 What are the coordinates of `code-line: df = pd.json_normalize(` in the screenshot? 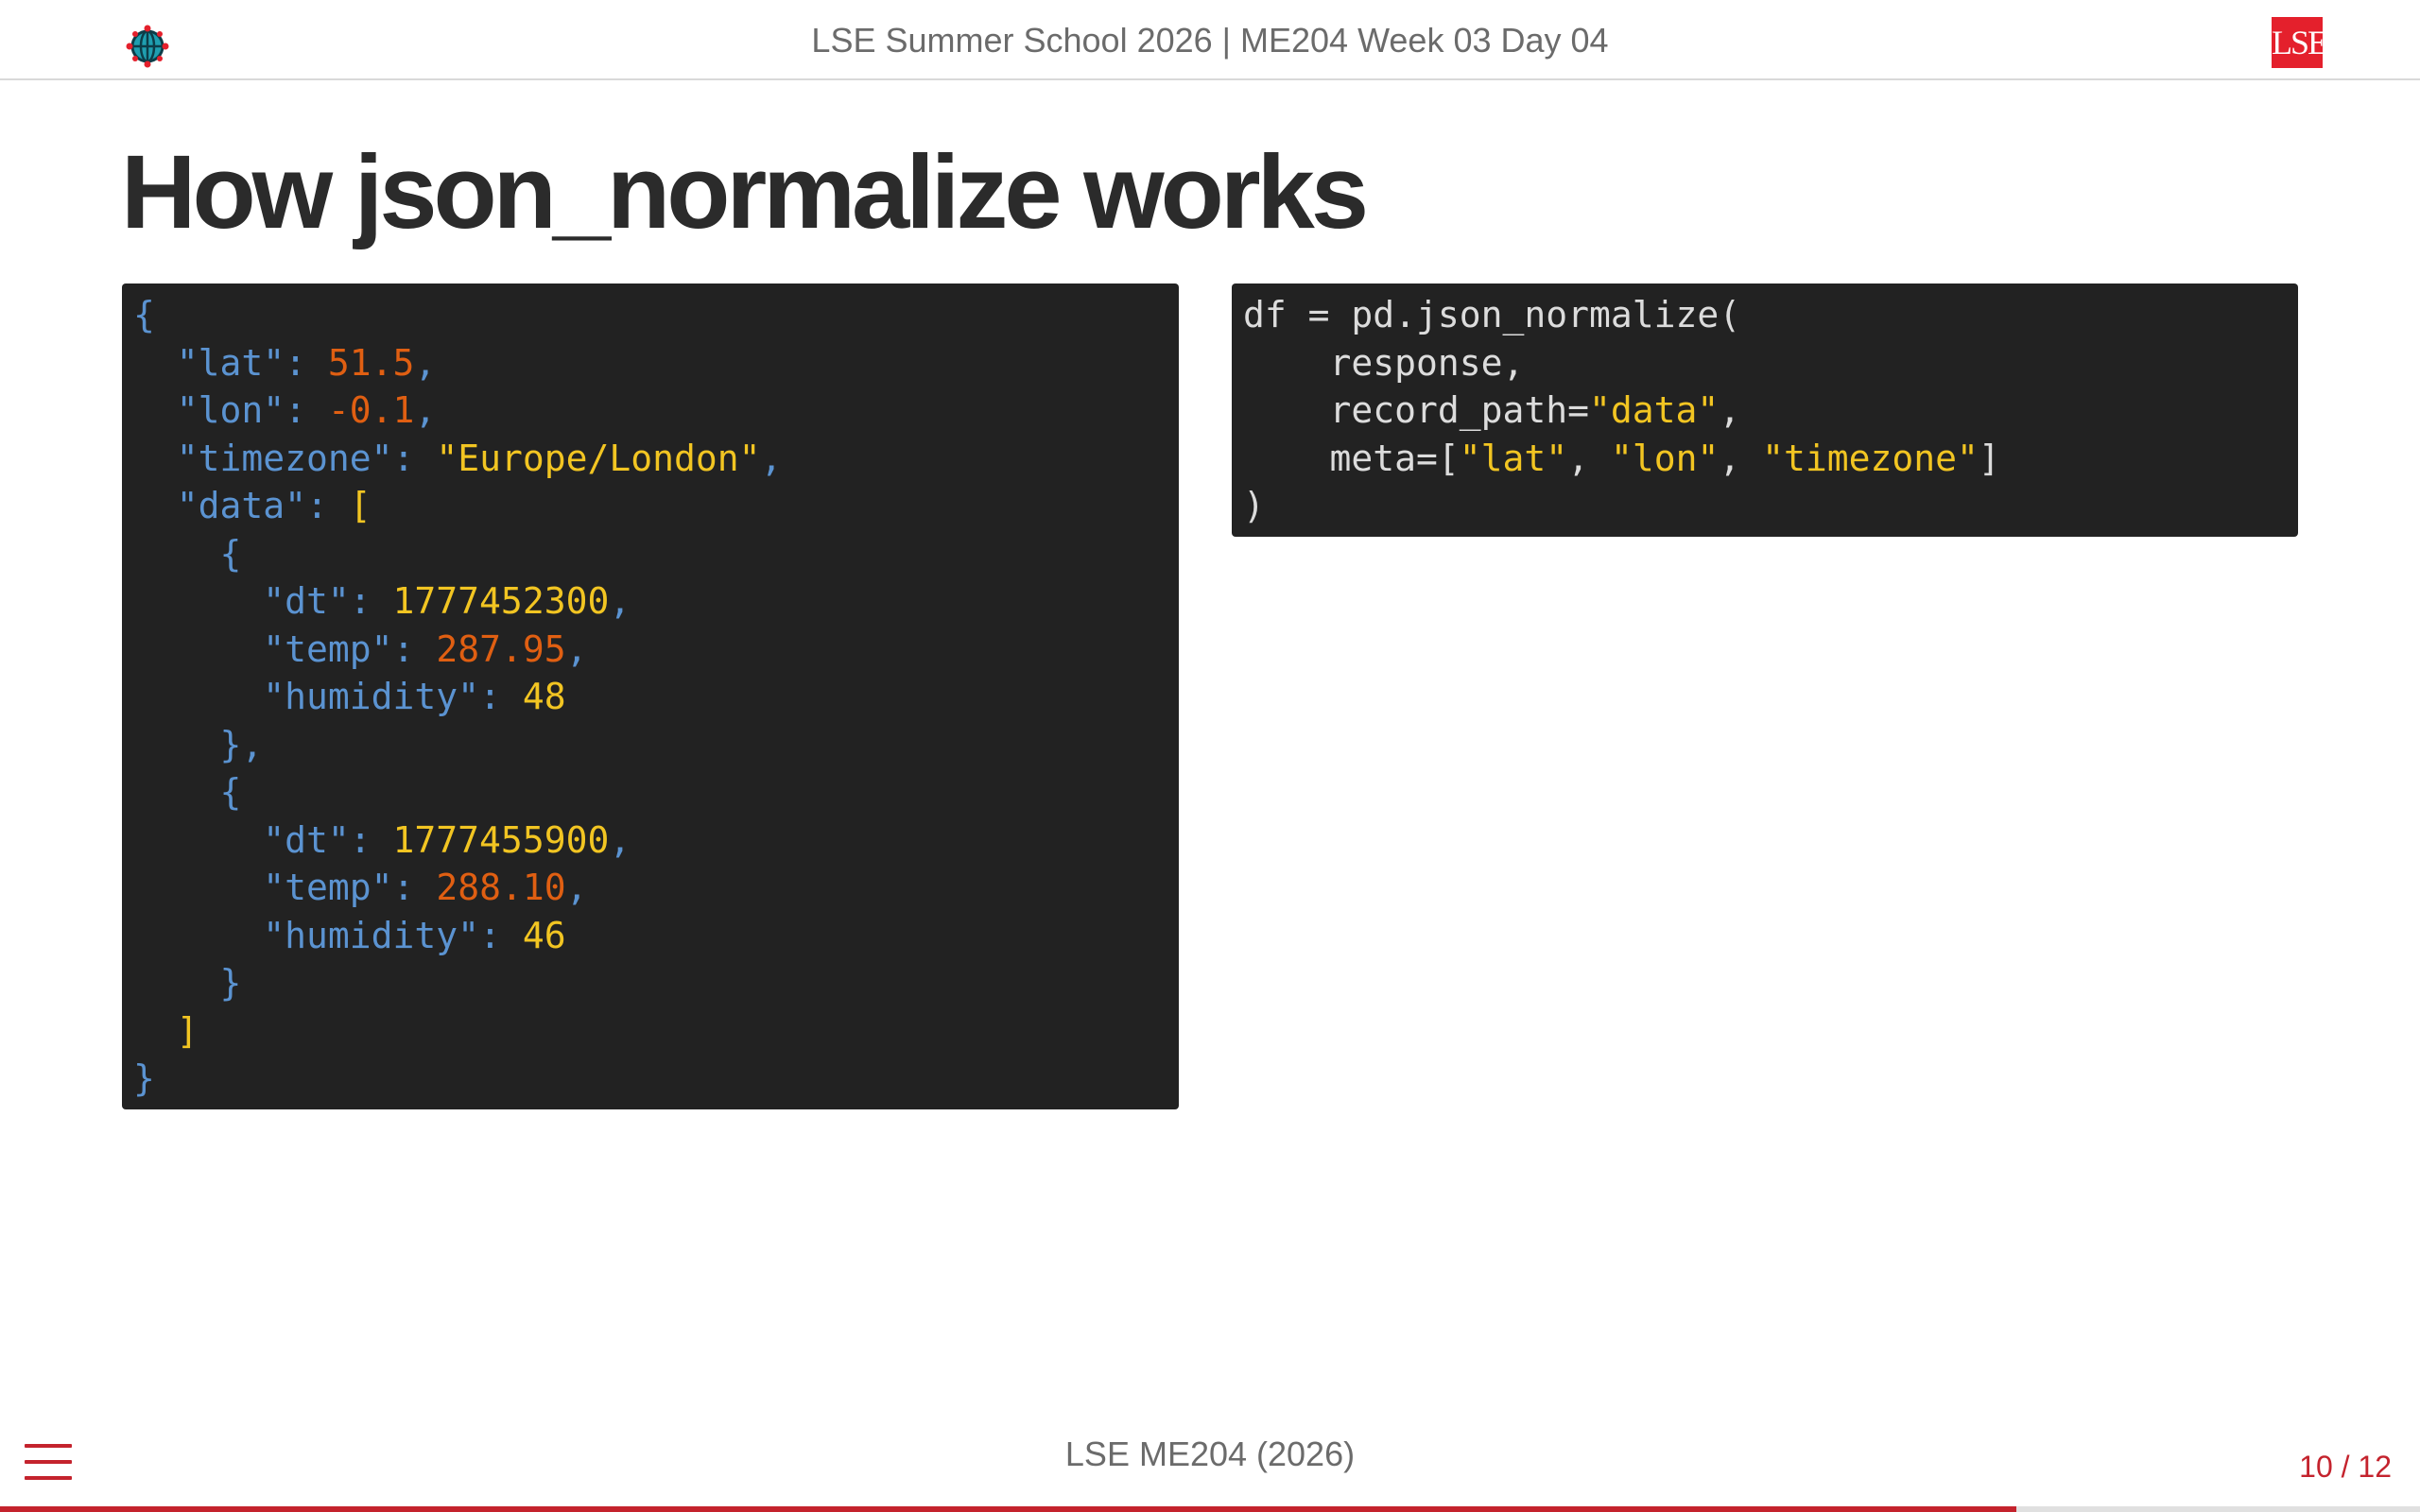 It's located at (1492, 314).